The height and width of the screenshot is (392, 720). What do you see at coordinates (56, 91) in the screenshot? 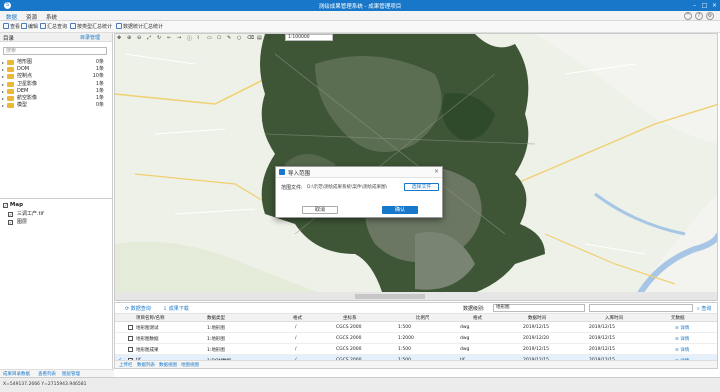
I see `tree-item: ▸ DEM 1条` at bounding box center [56, 91].